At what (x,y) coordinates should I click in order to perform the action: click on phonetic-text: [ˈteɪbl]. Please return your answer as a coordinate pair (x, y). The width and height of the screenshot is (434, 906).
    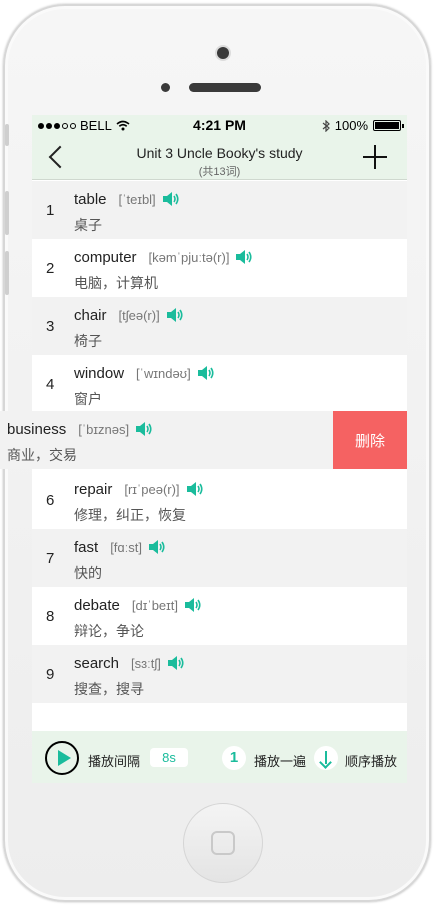
    Looking at the image, I should click on (137, 199).